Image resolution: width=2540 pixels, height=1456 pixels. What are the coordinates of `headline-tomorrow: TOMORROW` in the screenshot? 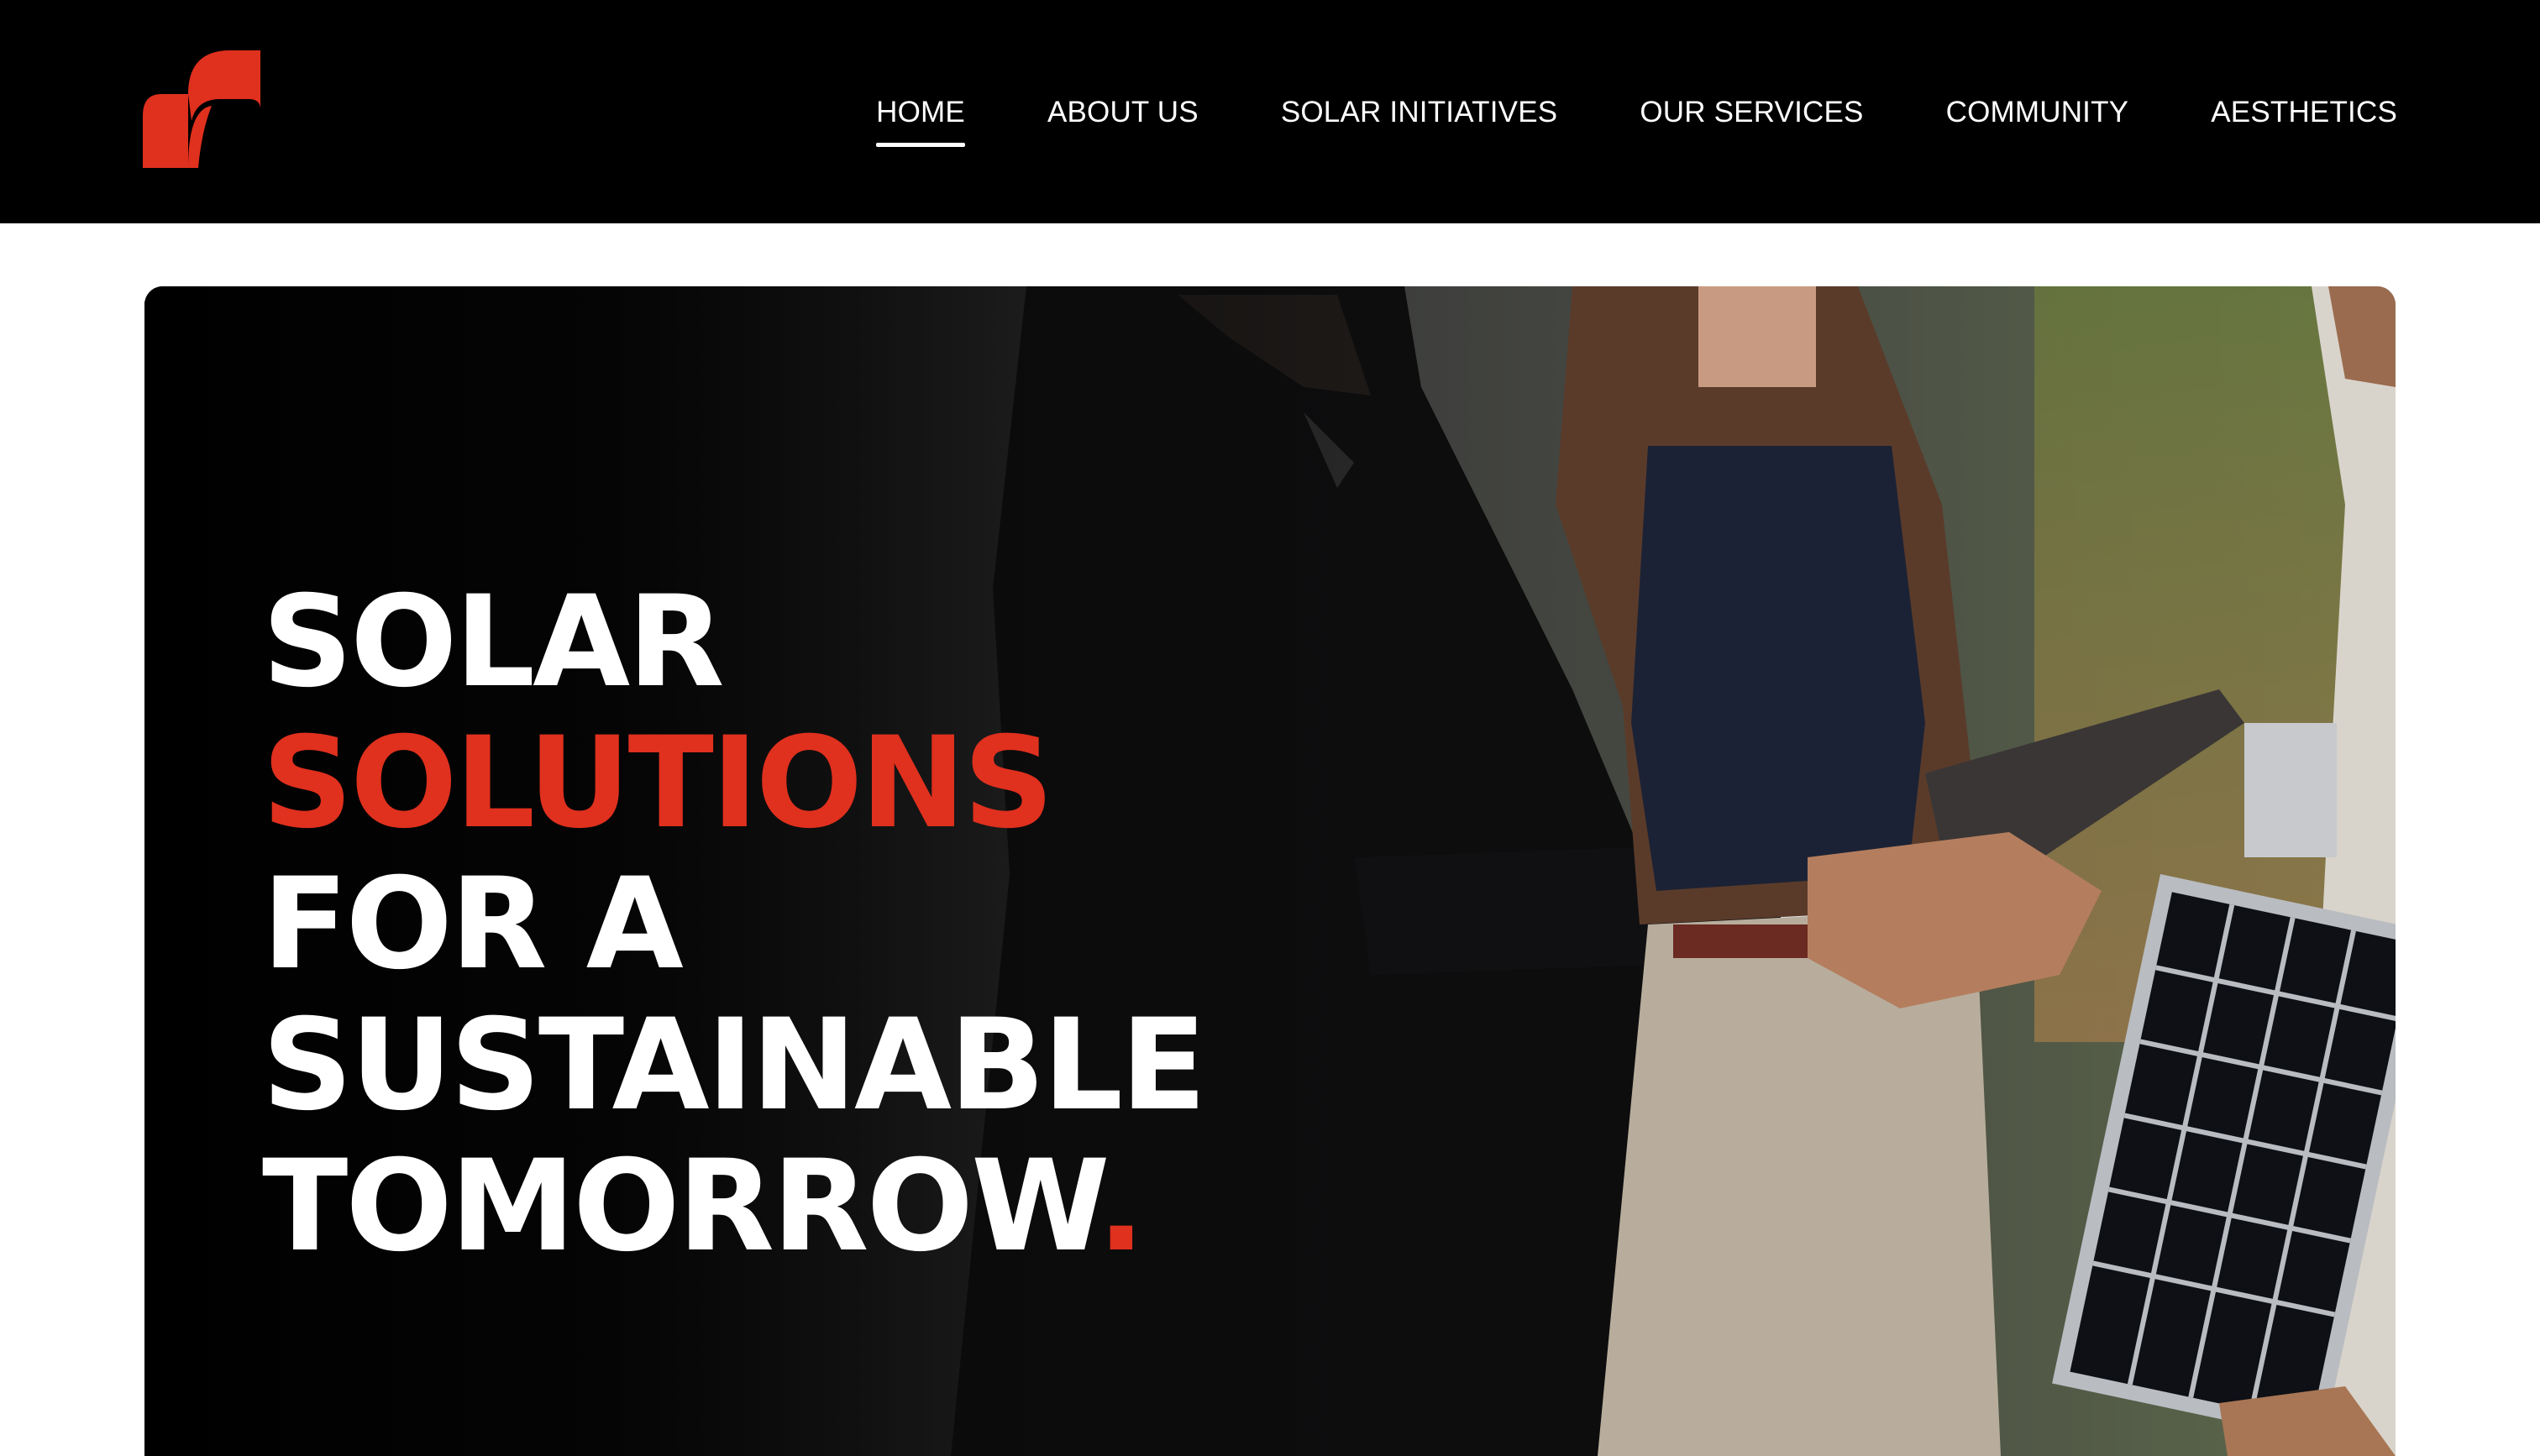 It's located at (680, 1207).